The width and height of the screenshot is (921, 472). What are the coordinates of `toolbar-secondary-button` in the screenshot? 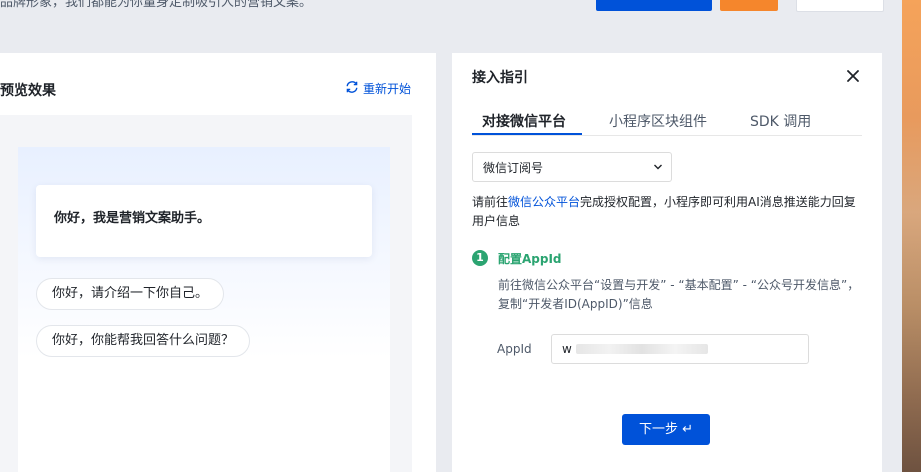 It's located at (840, 6).